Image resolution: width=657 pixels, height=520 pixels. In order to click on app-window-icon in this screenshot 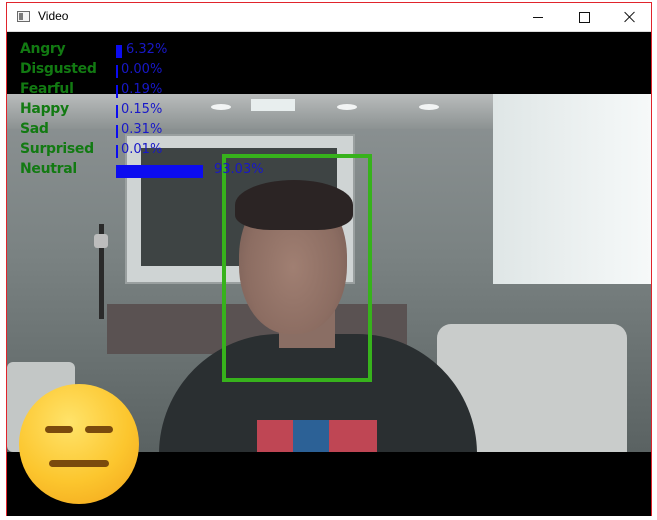, I will do `click(23, 16)`.